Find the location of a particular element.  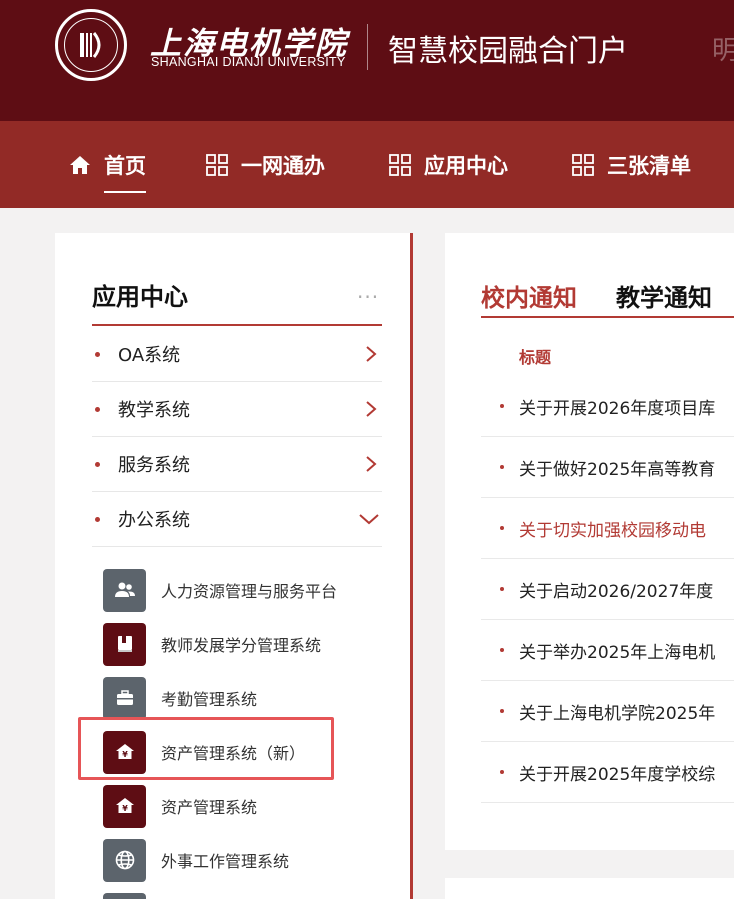

category-label: OA系统 is located at coordinates (149, 355).